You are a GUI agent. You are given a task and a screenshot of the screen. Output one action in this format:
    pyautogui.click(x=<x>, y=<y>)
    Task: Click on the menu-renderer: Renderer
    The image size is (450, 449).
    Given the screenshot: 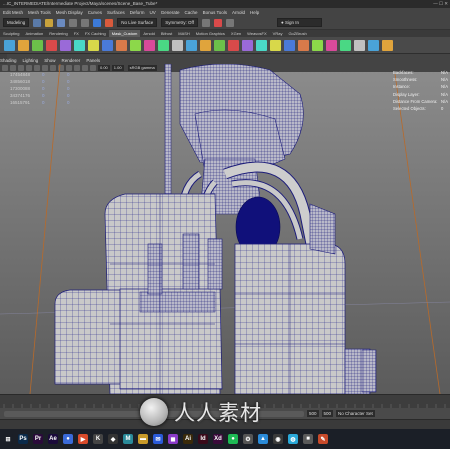 What is the action you would take?
    pyautogui.click(x=71, y=60)
    